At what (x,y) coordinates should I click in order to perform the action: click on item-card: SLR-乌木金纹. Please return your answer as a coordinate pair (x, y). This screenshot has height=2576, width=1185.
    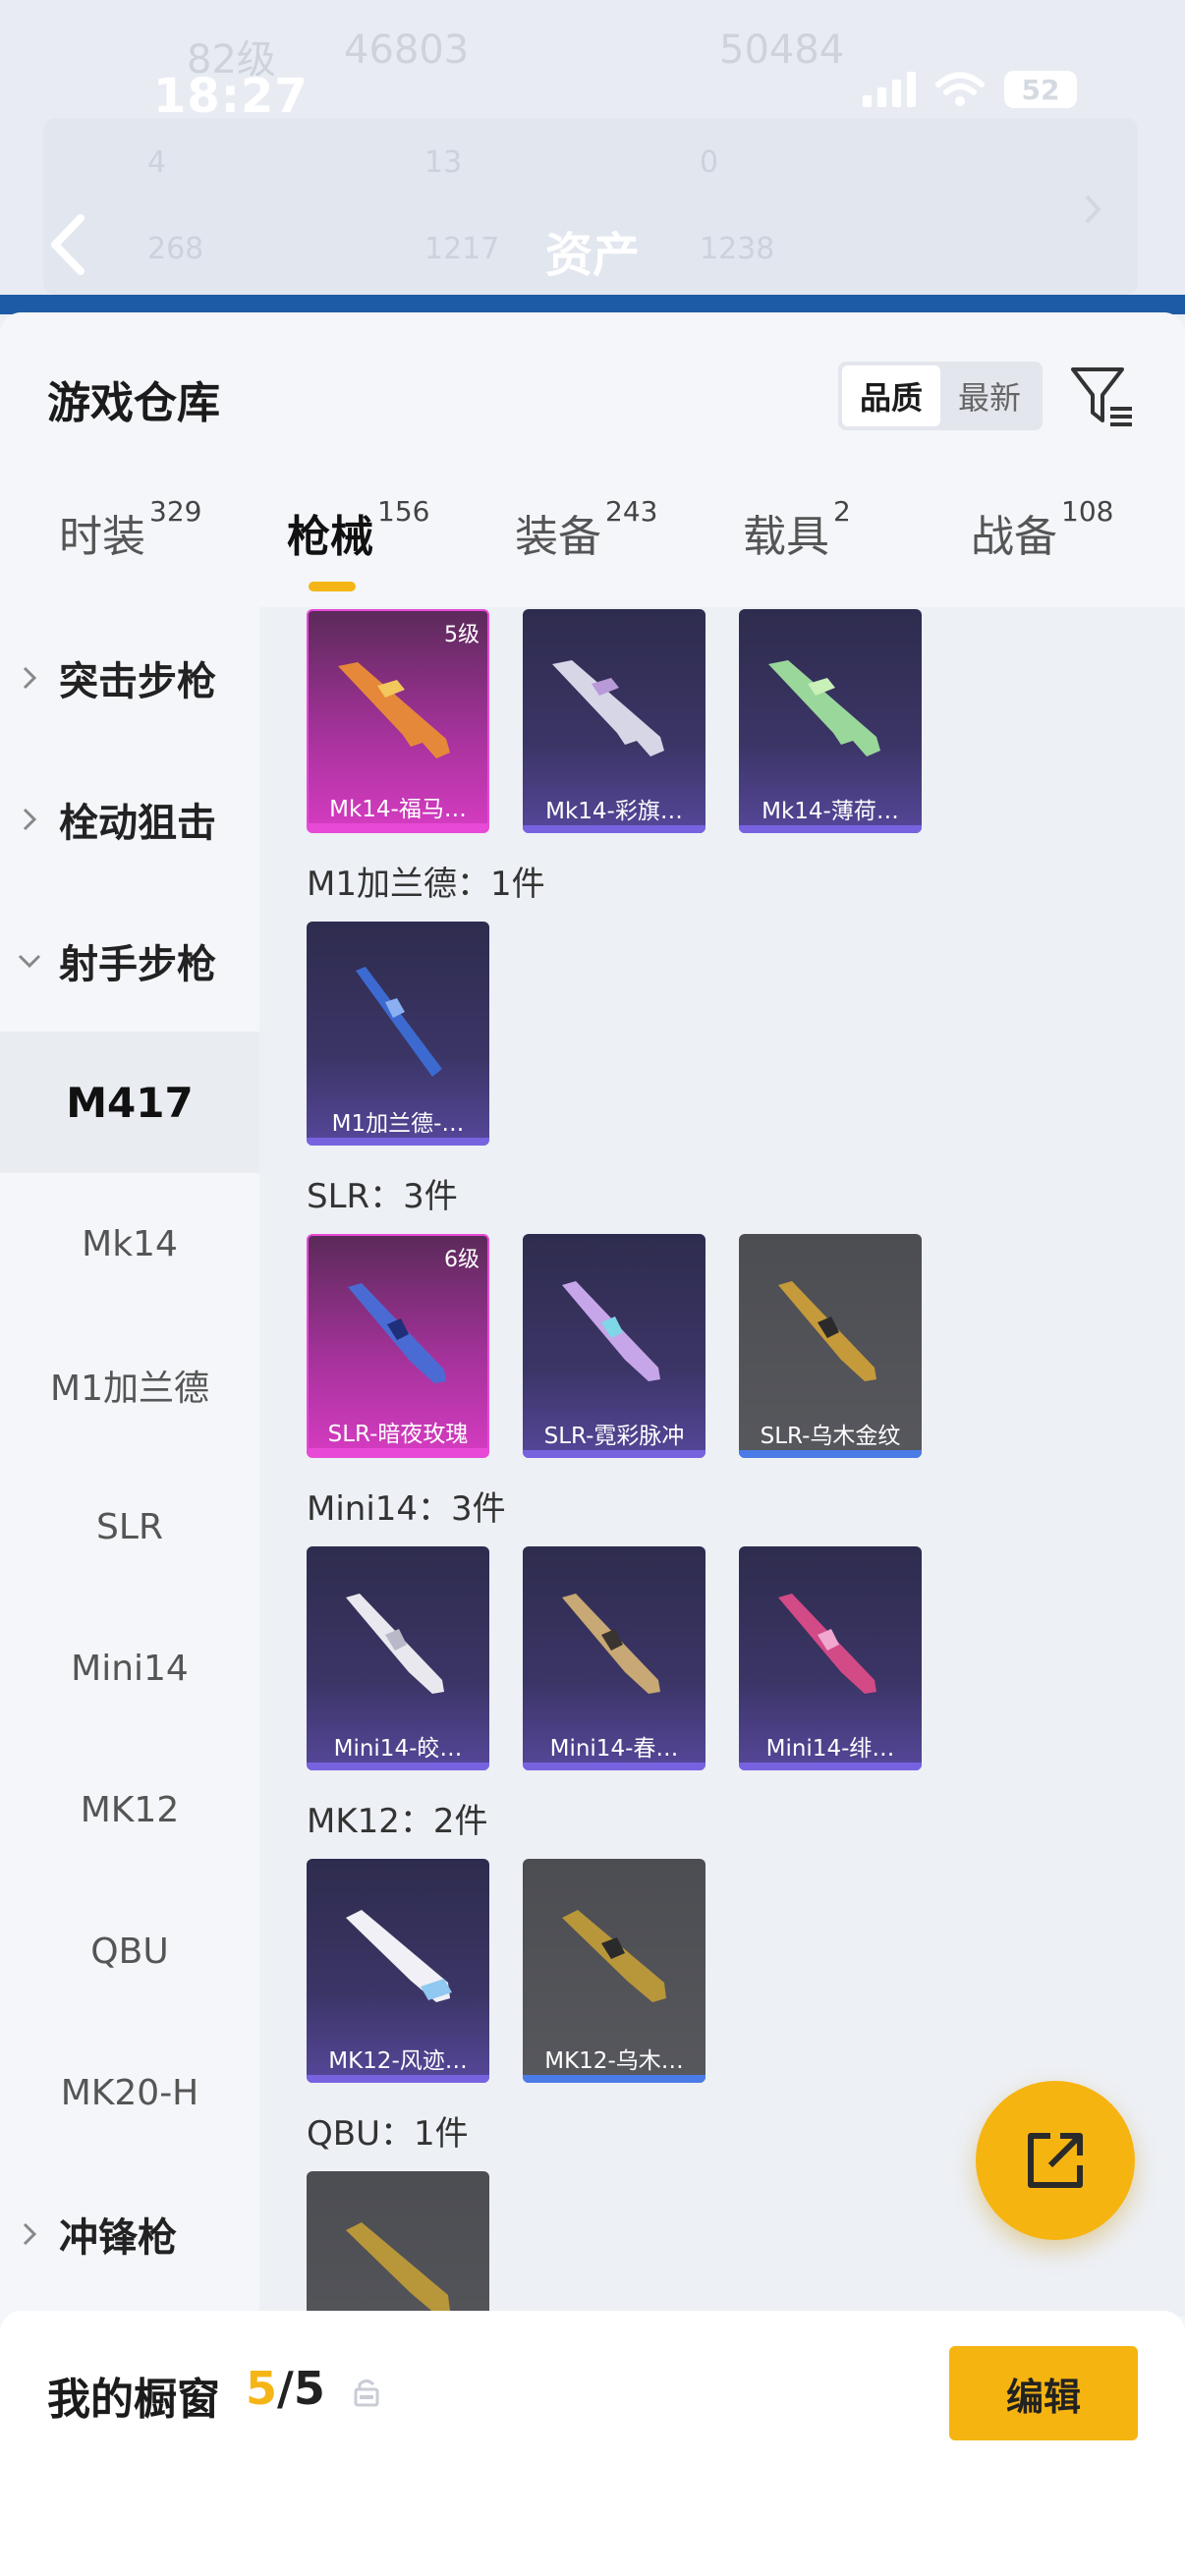
    Looking at the image, I should click on (831, 1346).